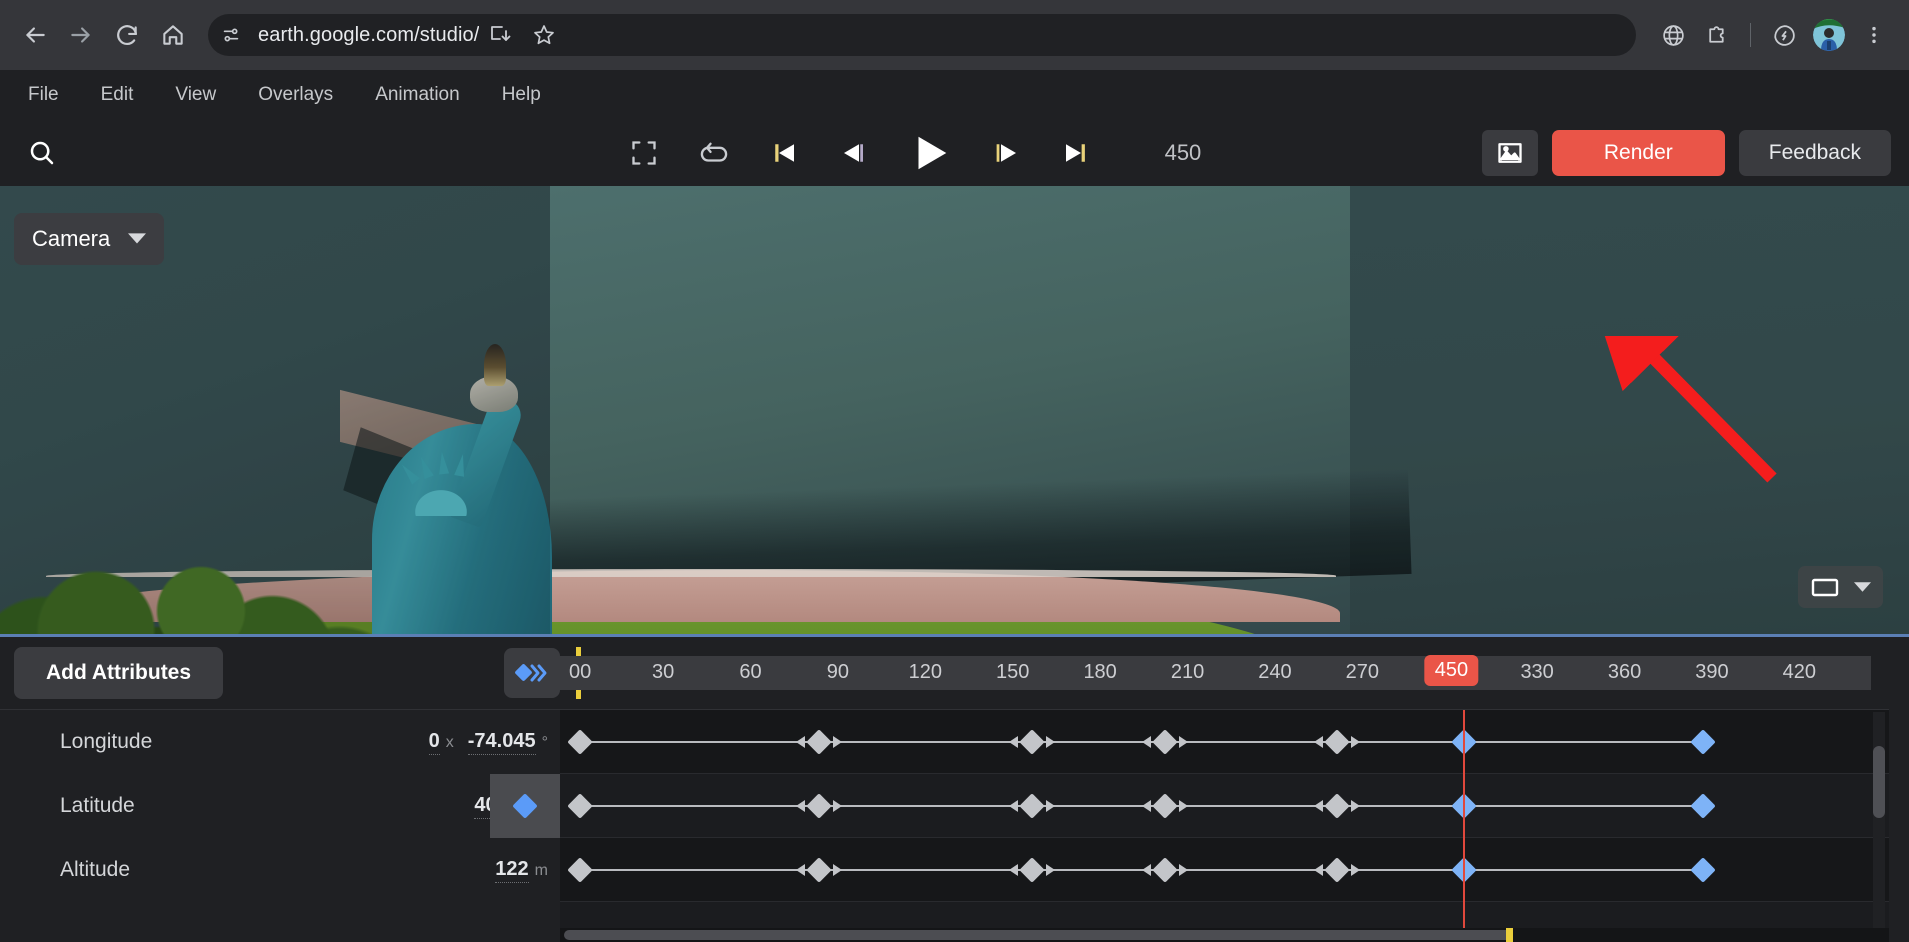 Image resolution: width=1909 pixels, height=942 pixels. Describe the element at coordinates (854, 153) in the screenshot. I see `previous-frame-button` at that location.